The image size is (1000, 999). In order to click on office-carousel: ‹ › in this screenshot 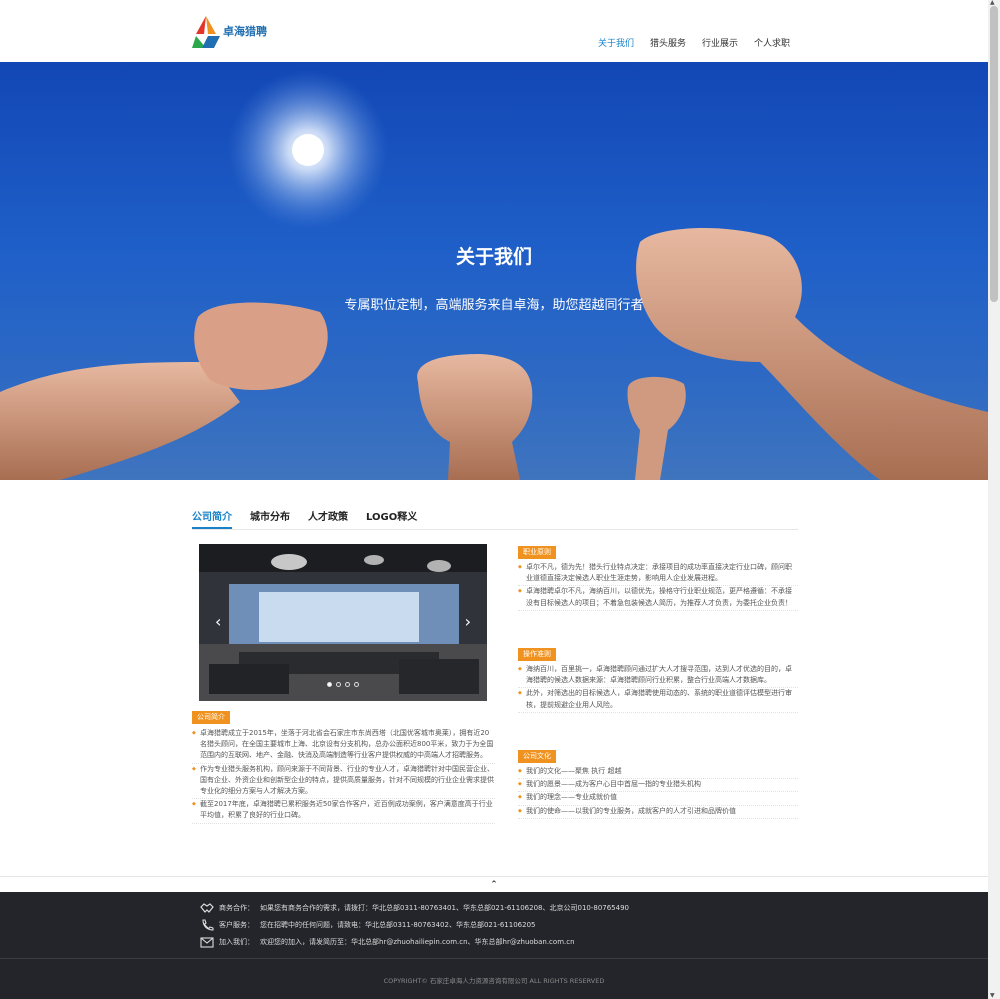, I will do `click(343, 622)`.